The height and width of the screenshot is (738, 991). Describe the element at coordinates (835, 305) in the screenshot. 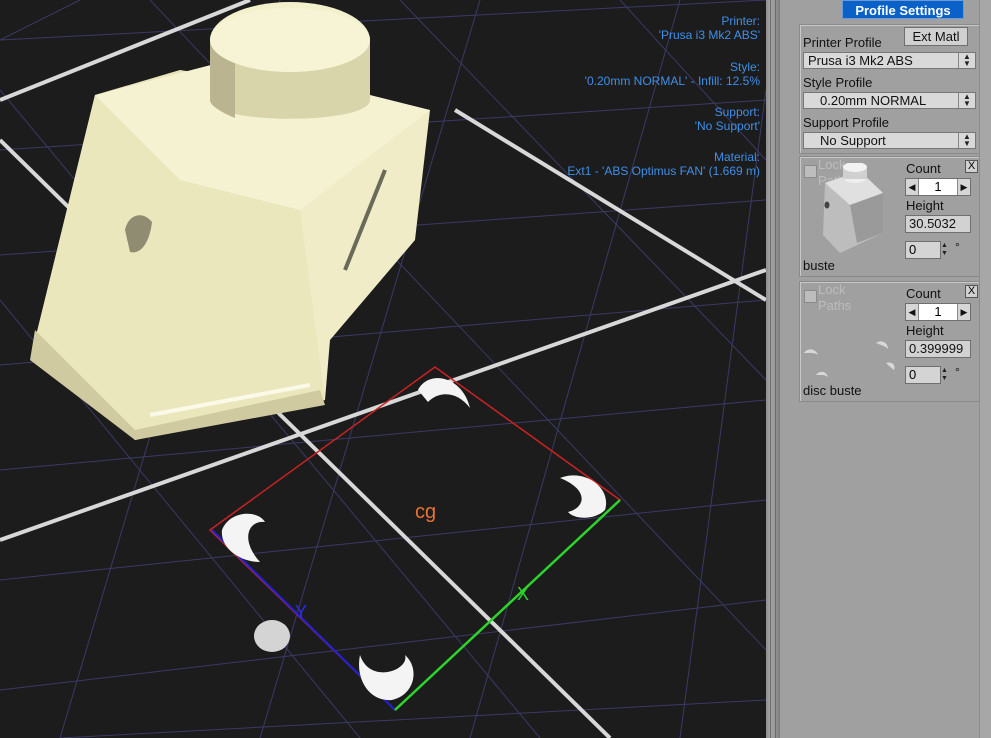

I see `paths-label: Paths` at that location.